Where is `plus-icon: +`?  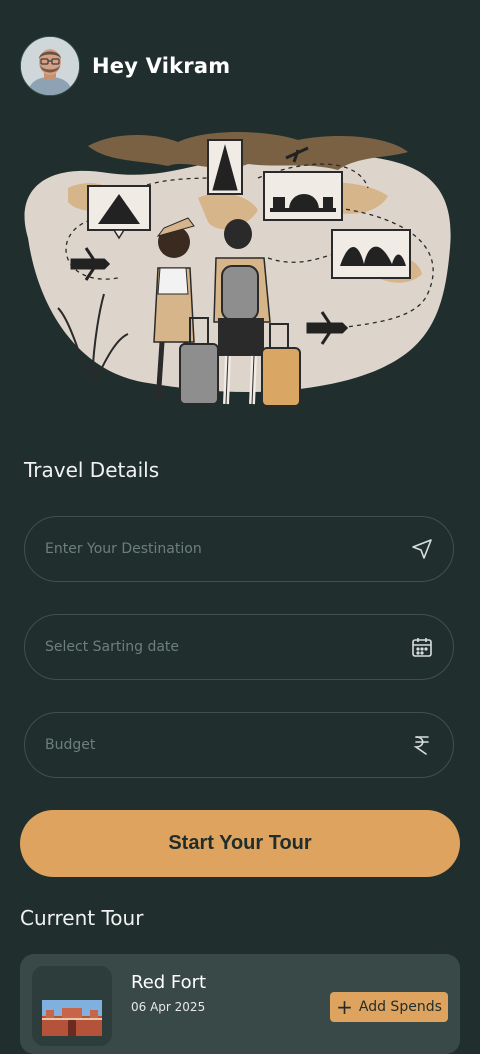 plus-icon: + is located at coordinates (344, 1007).